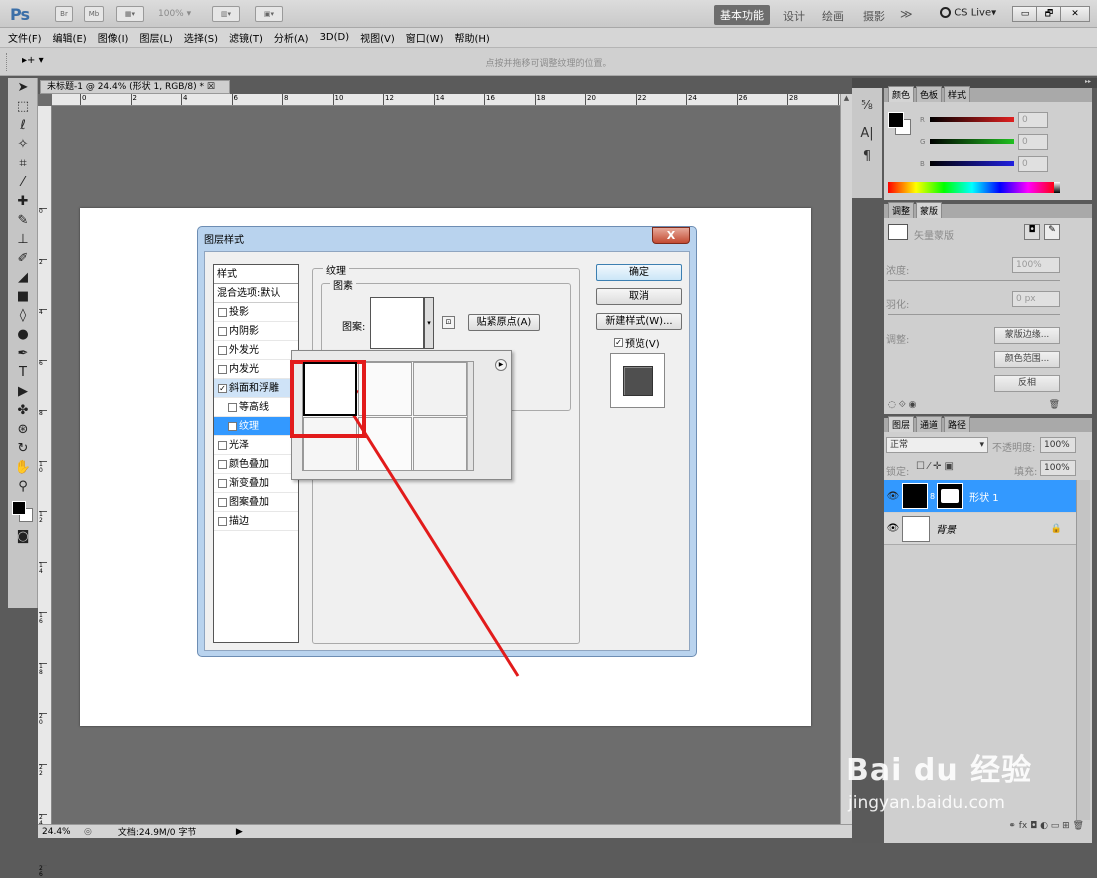 The height and width of the screenshot is (878, 1097). Describe the element at coordinates (984, 496) in the screenshot. I see `layer-name: 形状 1` at that location.